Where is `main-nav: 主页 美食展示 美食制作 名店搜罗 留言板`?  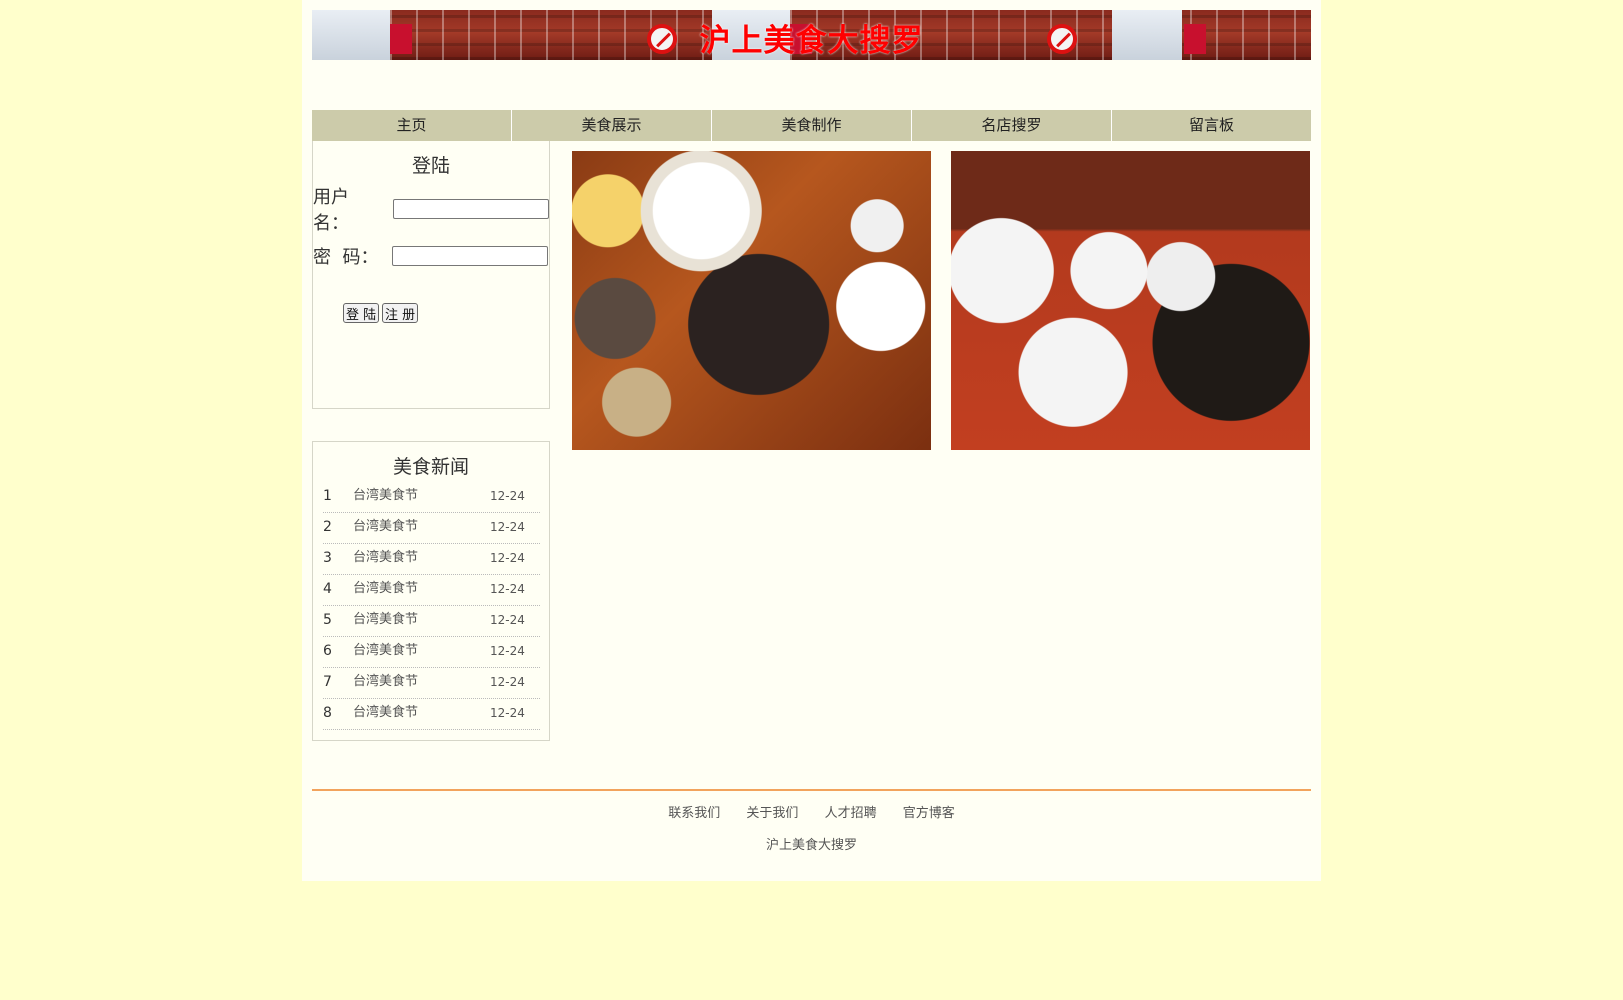 main-nav: 主页 美食展示 美食制作 名店搜罗 留言板 is located at coordinates (811, 125).